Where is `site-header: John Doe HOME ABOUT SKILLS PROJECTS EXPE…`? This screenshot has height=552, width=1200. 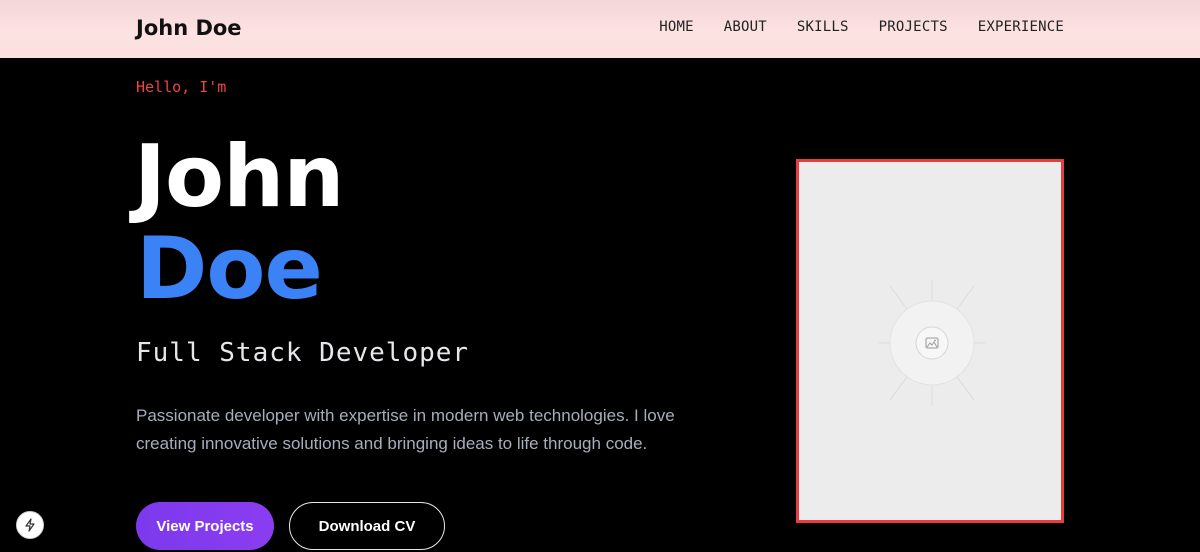
site-header: John Doe HOME ABOUT SKILLS PROJECTS EXPE… is located at coordinates (600, 29).